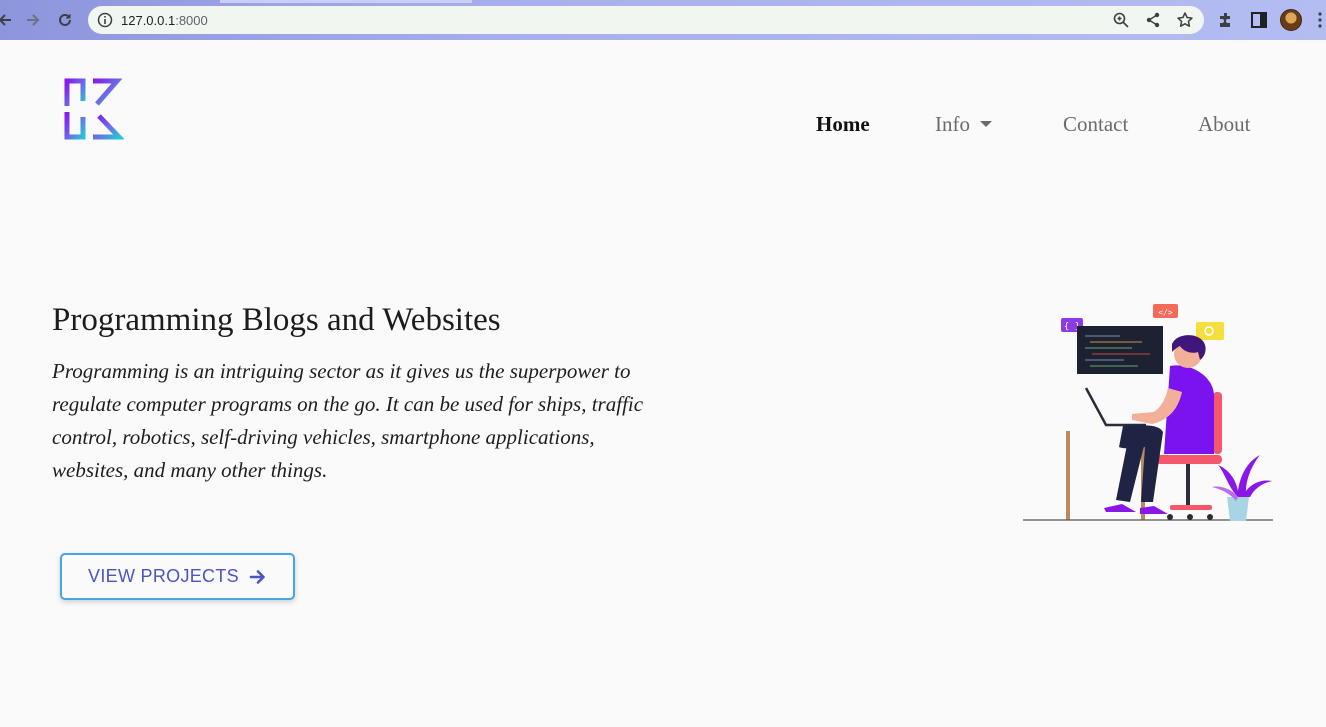 The width and height of the screenshot is (1326, 727). I want to click on share-icon, so click(1153, 20).